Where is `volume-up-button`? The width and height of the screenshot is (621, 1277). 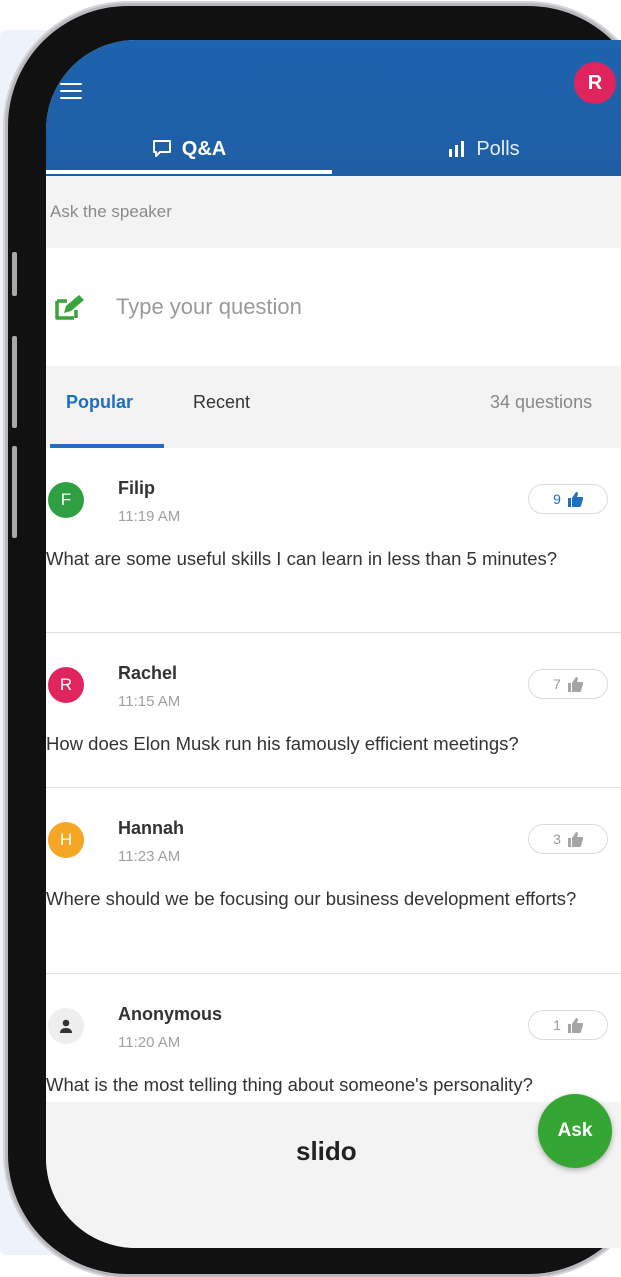
volume-up-button is located at coordinates (14, 382).